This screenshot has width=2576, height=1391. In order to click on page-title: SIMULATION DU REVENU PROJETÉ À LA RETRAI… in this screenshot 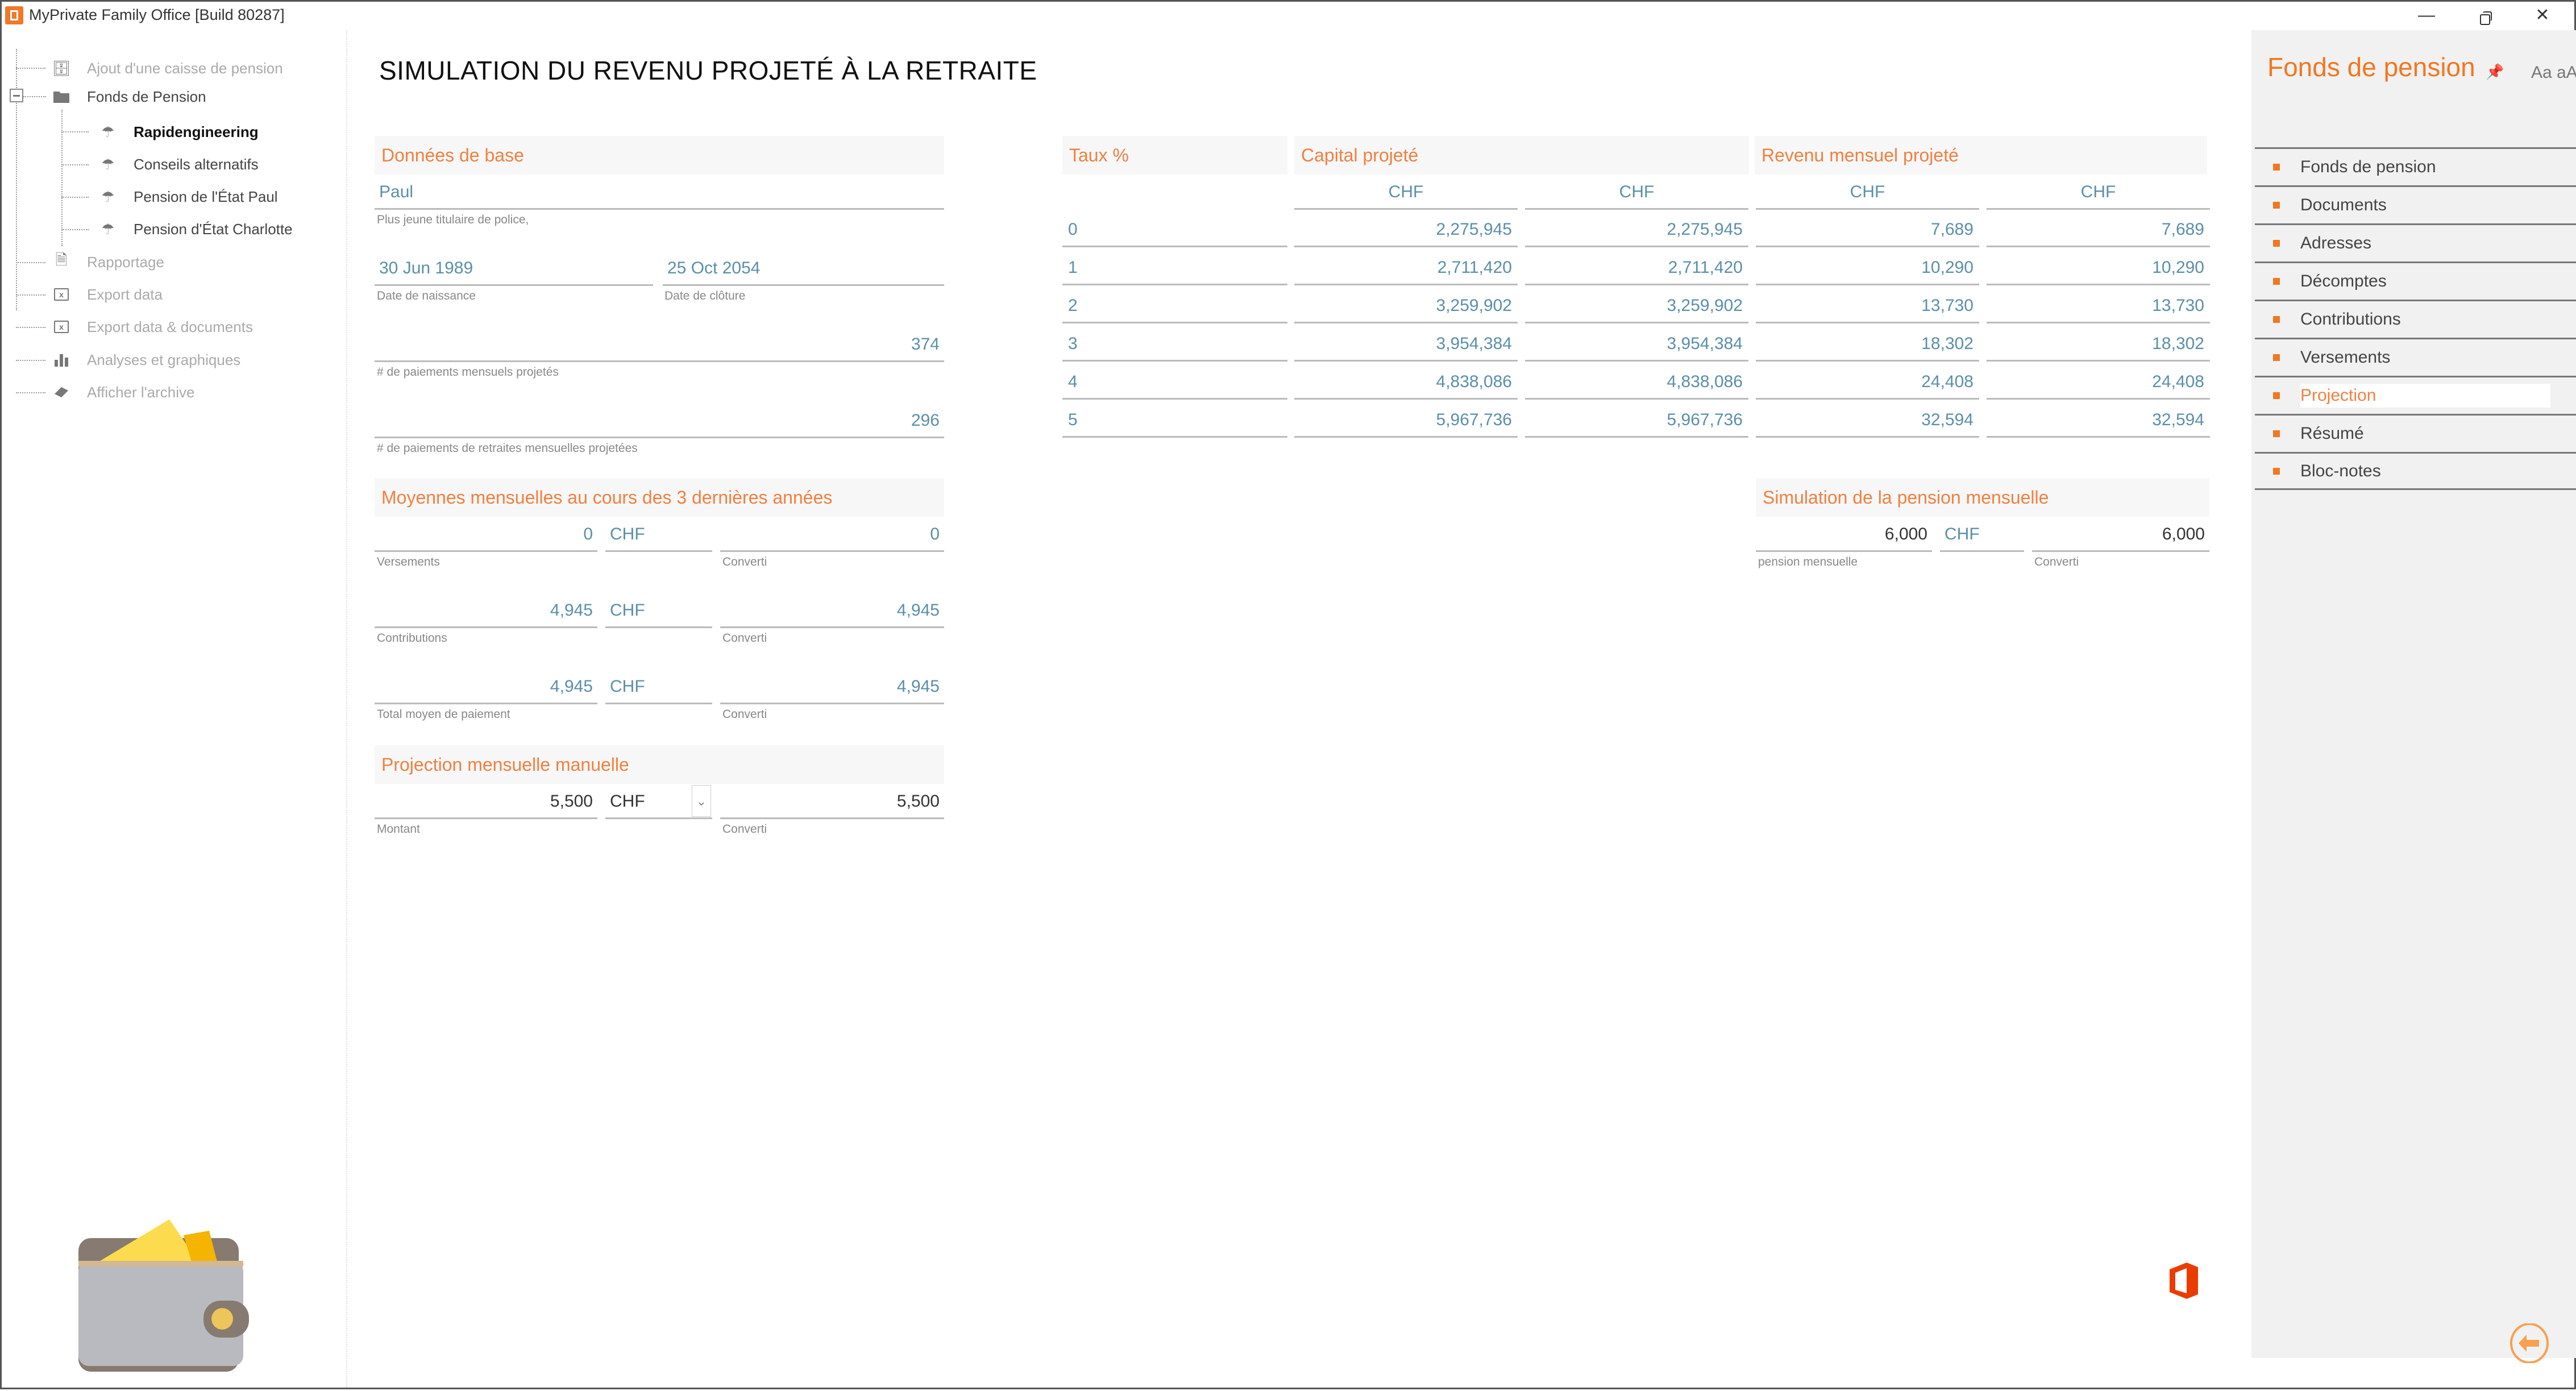, I will do `click(708, 70)`.